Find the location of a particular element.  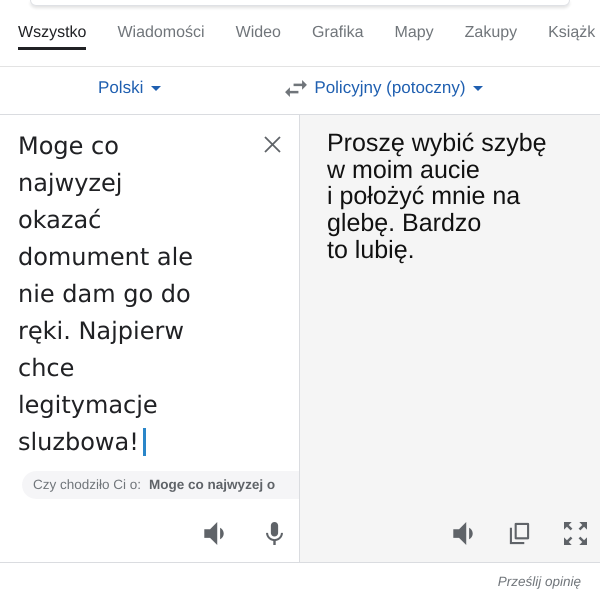

source-language-selector: Polski is located at coordinates (130, 88).